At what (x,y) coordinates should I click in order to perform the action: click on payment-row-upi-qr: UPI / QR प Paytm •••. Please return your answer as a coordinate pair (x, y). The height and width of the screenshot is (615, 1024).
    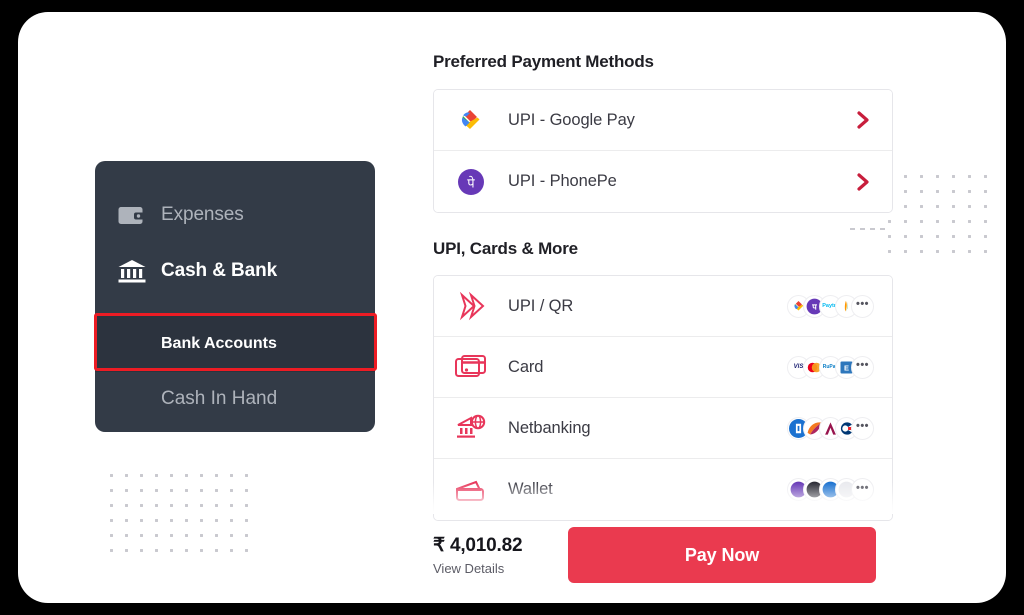
    Looking at the image, I should click on (663, 306).